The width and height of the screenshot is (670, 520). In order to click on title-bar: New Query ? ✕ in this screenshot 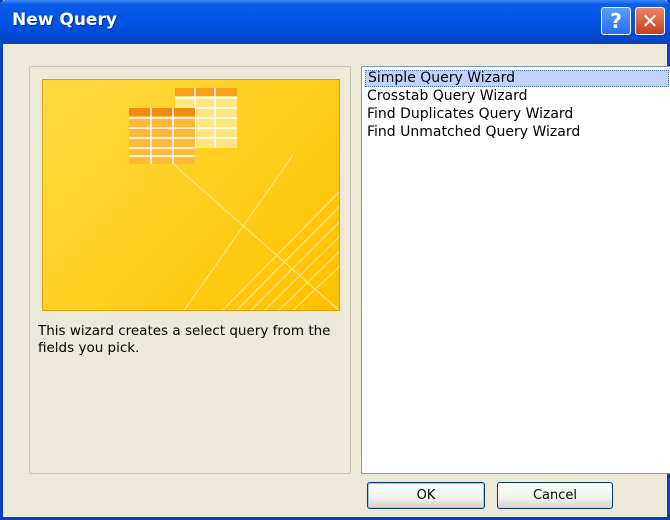, I will do `click(335, 22)`.